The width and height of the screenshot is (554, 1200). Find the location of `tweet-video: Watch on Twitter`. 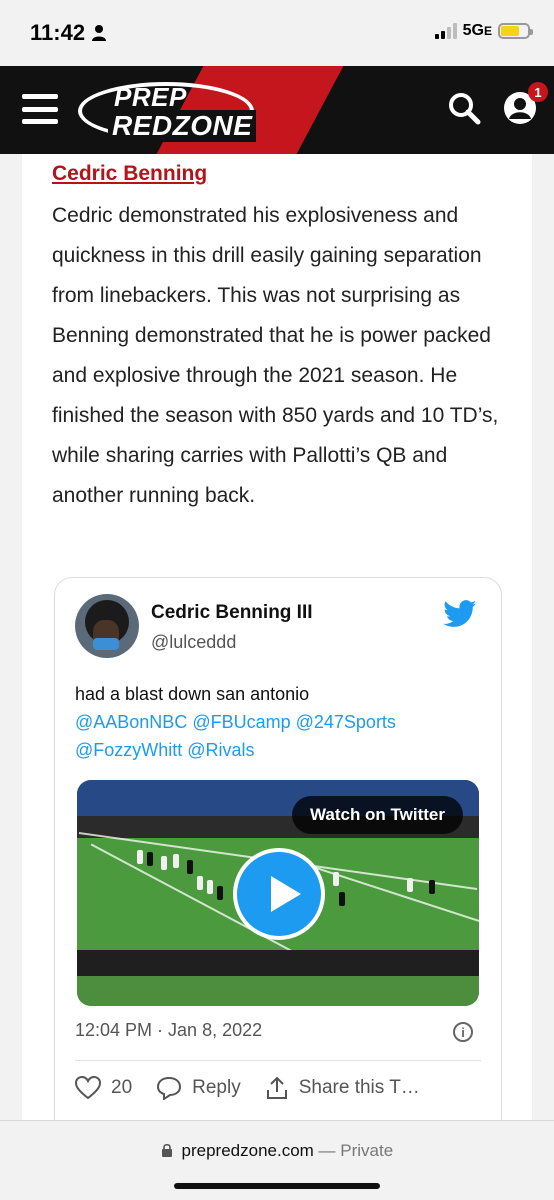

tweet-video: Watch on Twitter is located at coordinates (278, 893).